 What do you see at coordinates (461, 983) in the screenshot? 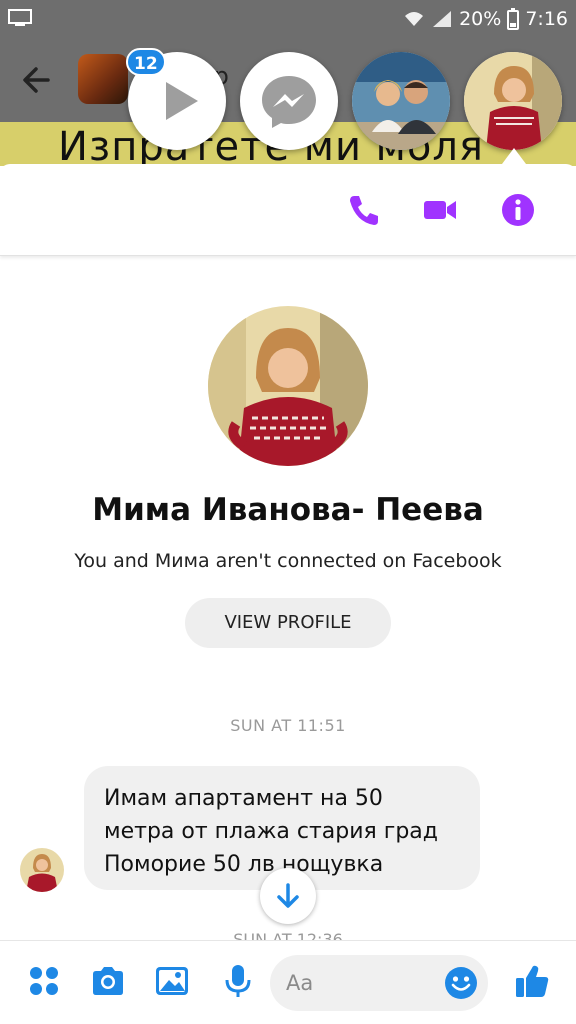
I see `emoji-icon` at bounding box center [461, 983].